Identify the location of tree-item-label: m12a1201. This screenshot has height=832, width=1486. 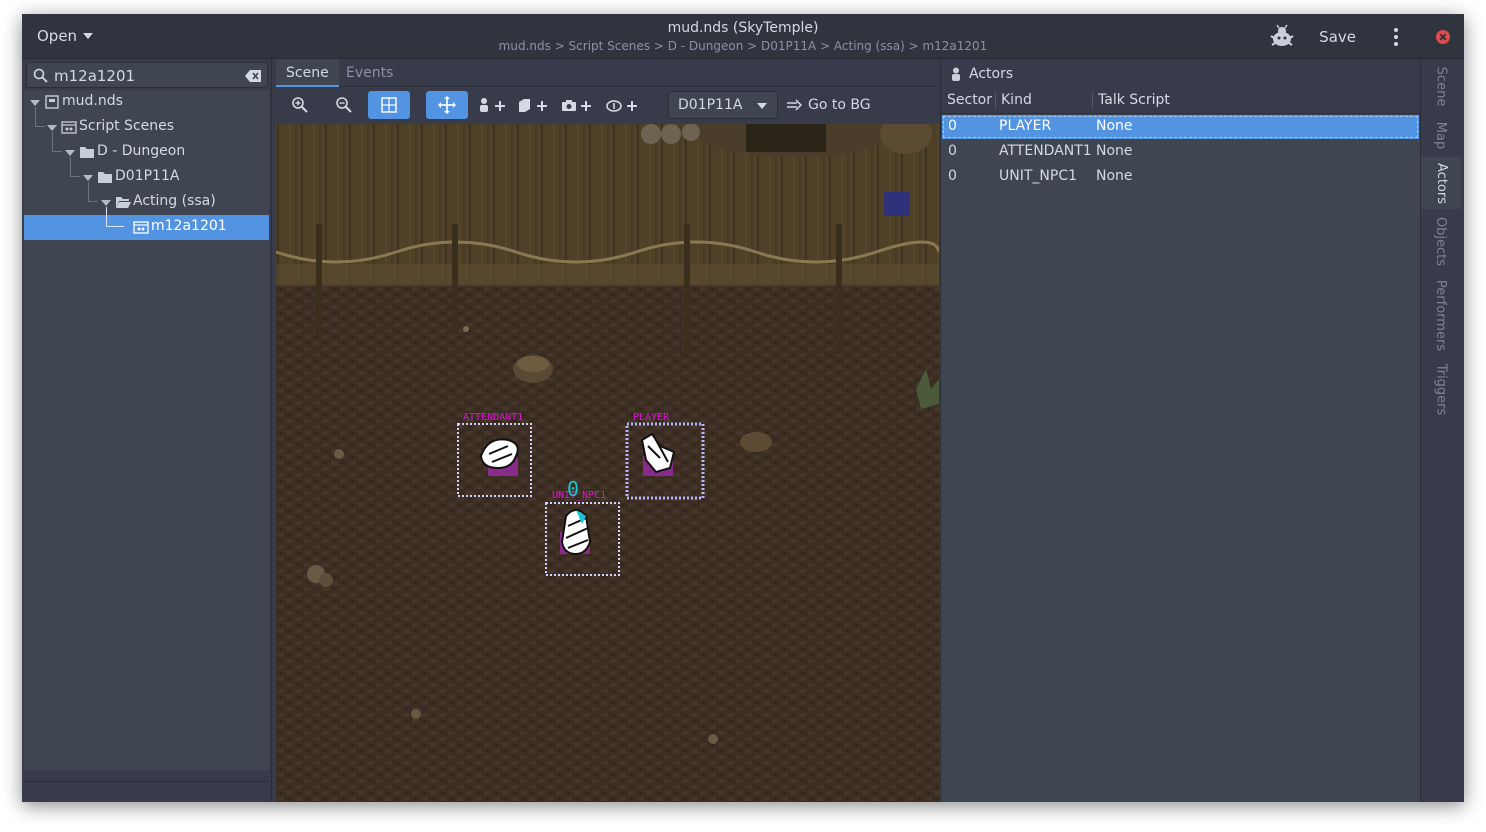
(189, 226).